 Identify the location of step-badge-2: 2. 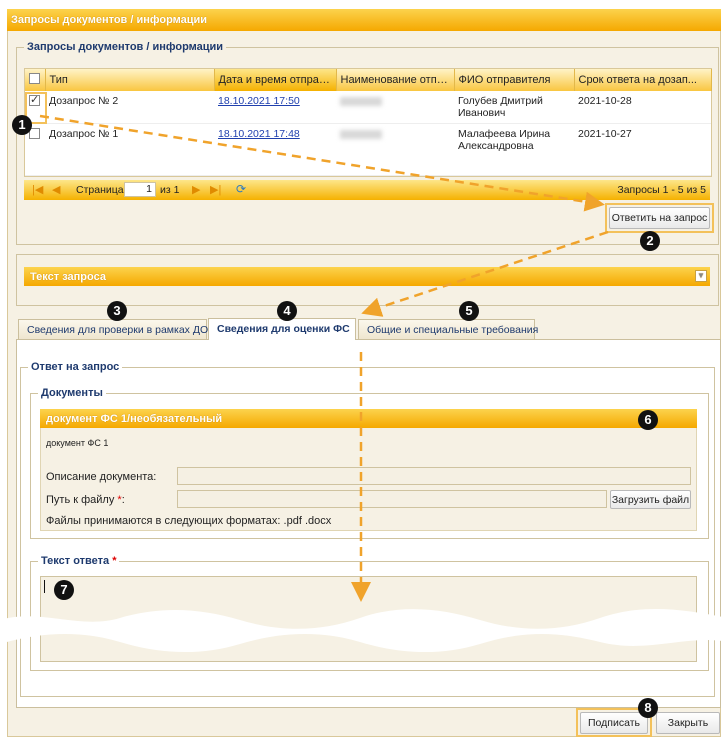
(650, 241).